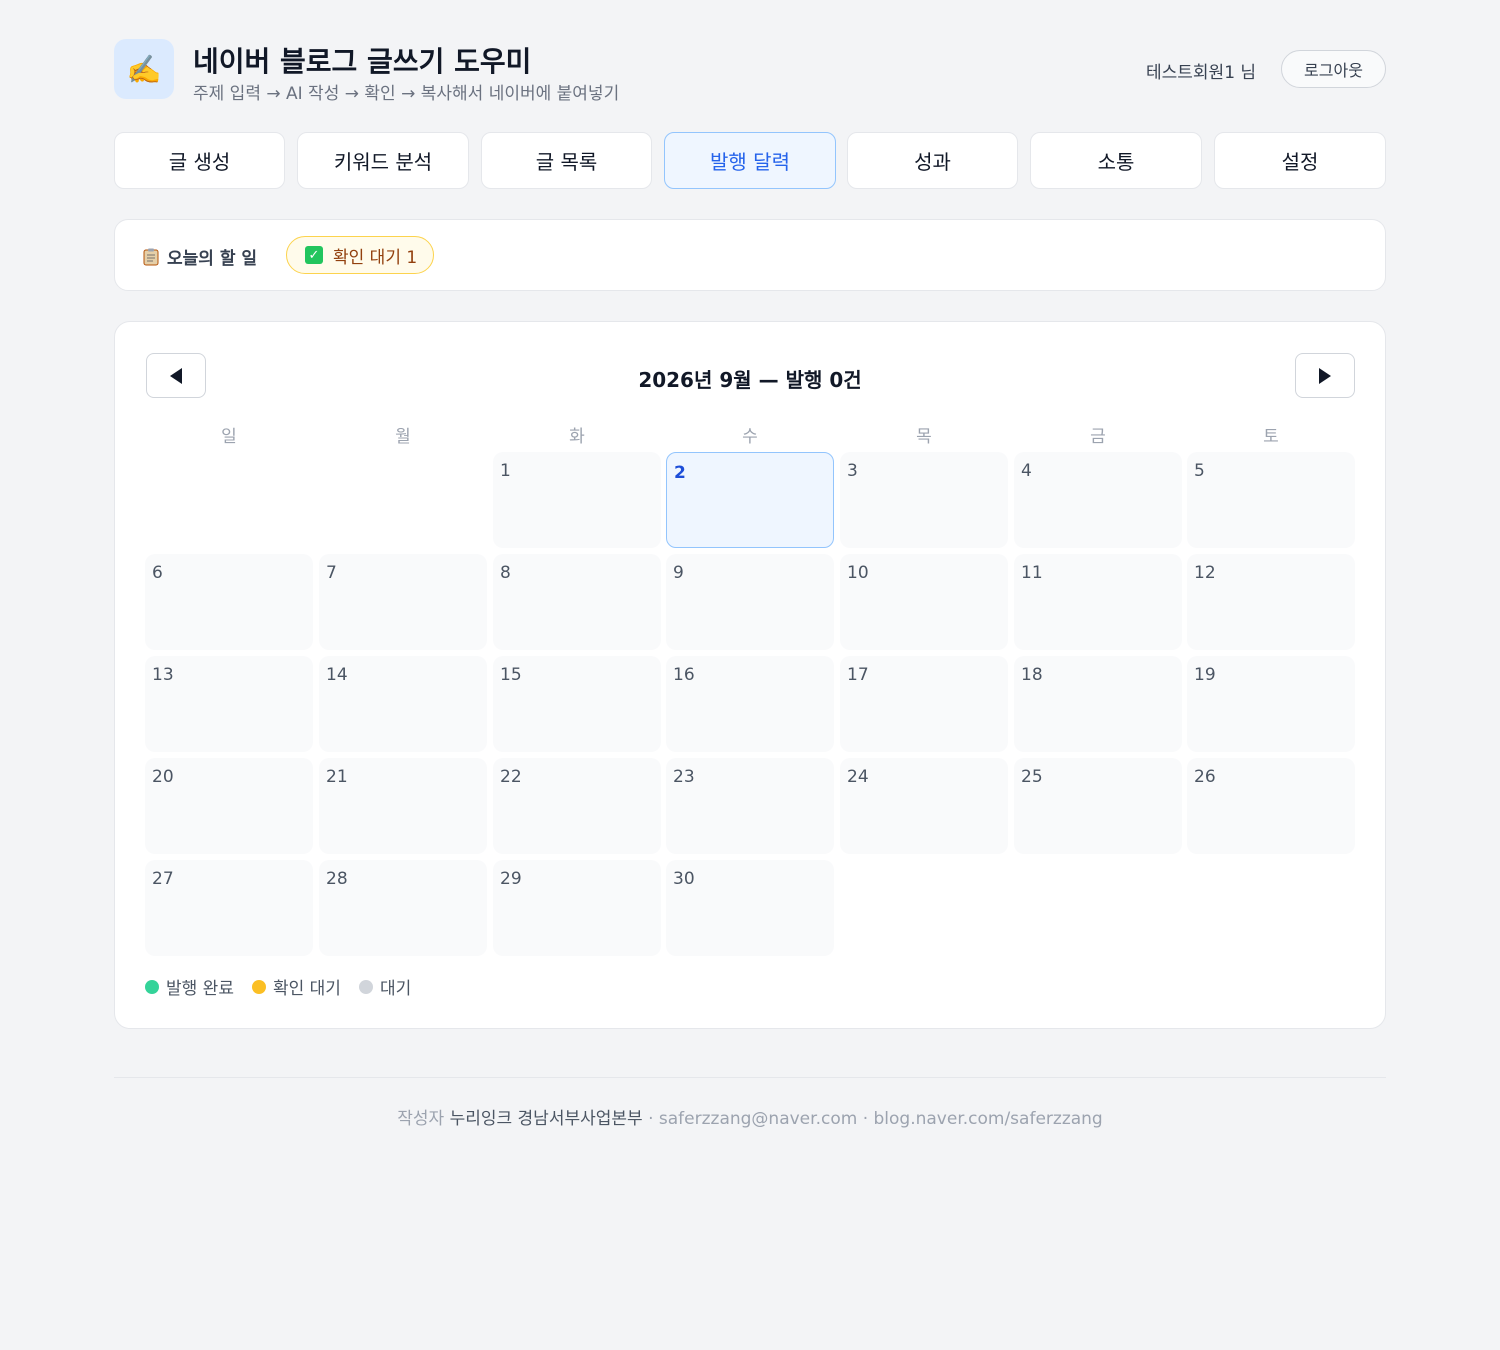 The image size is (1500, 1350). Describe the element at coordinates (1271, 704) in the screenshot. I see `calendar-day: 19` at that location.